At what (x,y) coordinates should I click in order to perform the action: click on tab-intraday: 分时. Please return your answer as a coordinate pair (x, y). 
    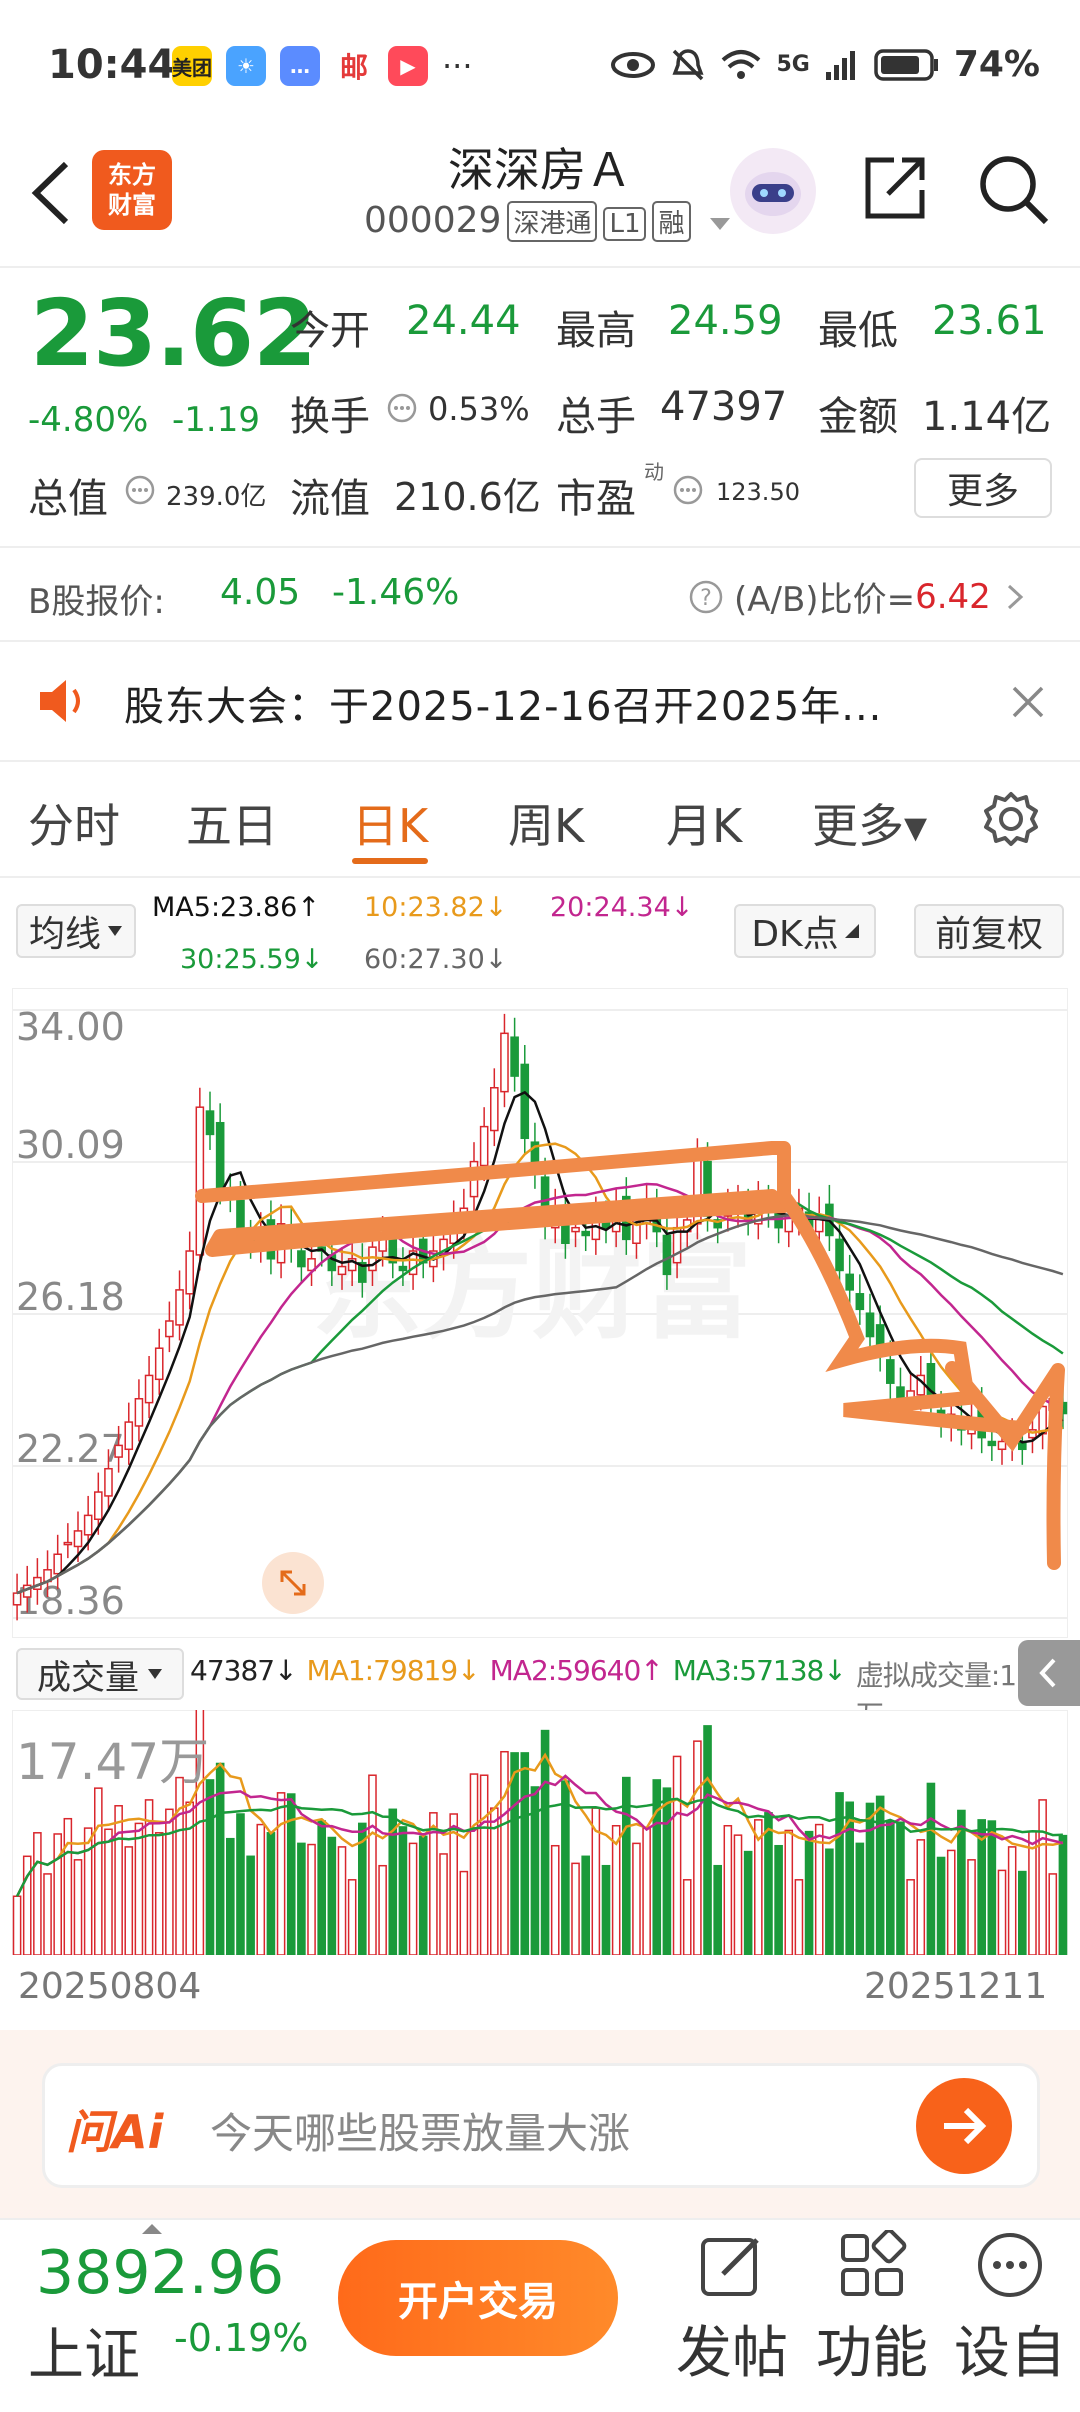
    Looking at the image, I should click on (74, 823).